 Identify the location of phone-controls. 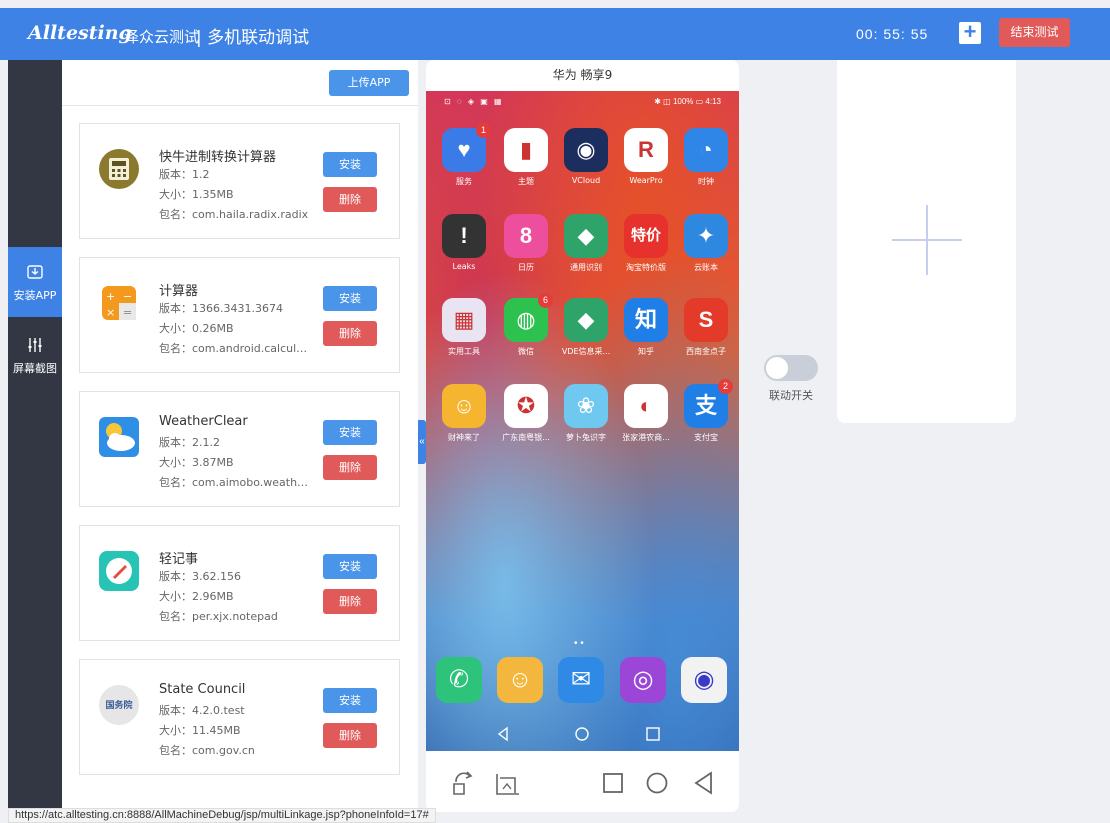
(582, 783).